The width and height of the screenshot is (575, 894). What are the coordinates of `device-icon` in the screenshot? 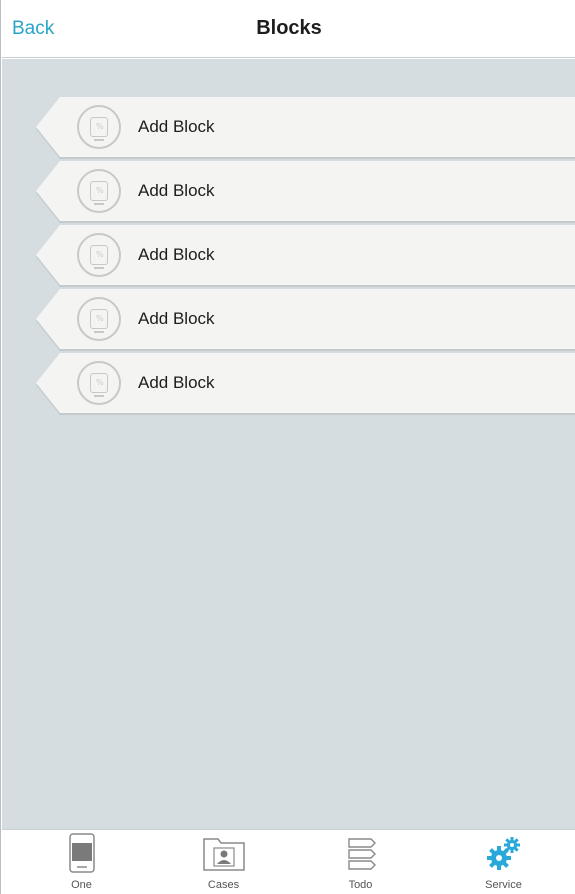 It's located at (82, 856).